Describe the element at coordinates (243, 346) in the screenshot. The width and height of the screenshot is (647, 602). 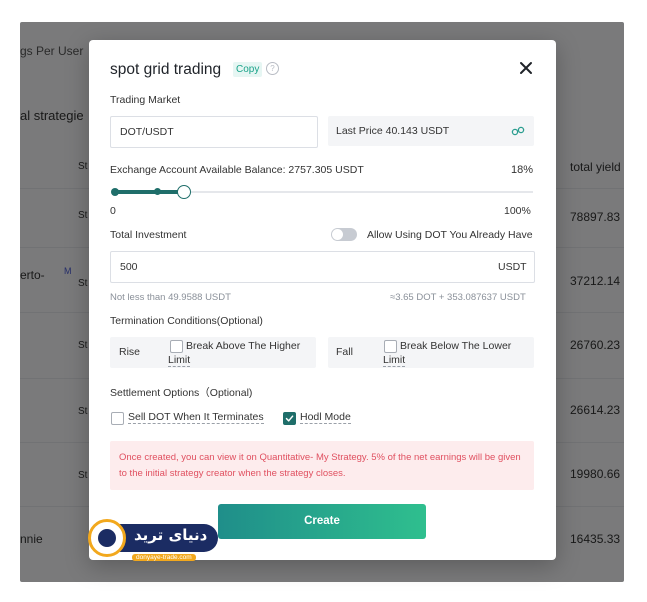
I see `break-above-label-line1: Break Above The Higher` at that location.